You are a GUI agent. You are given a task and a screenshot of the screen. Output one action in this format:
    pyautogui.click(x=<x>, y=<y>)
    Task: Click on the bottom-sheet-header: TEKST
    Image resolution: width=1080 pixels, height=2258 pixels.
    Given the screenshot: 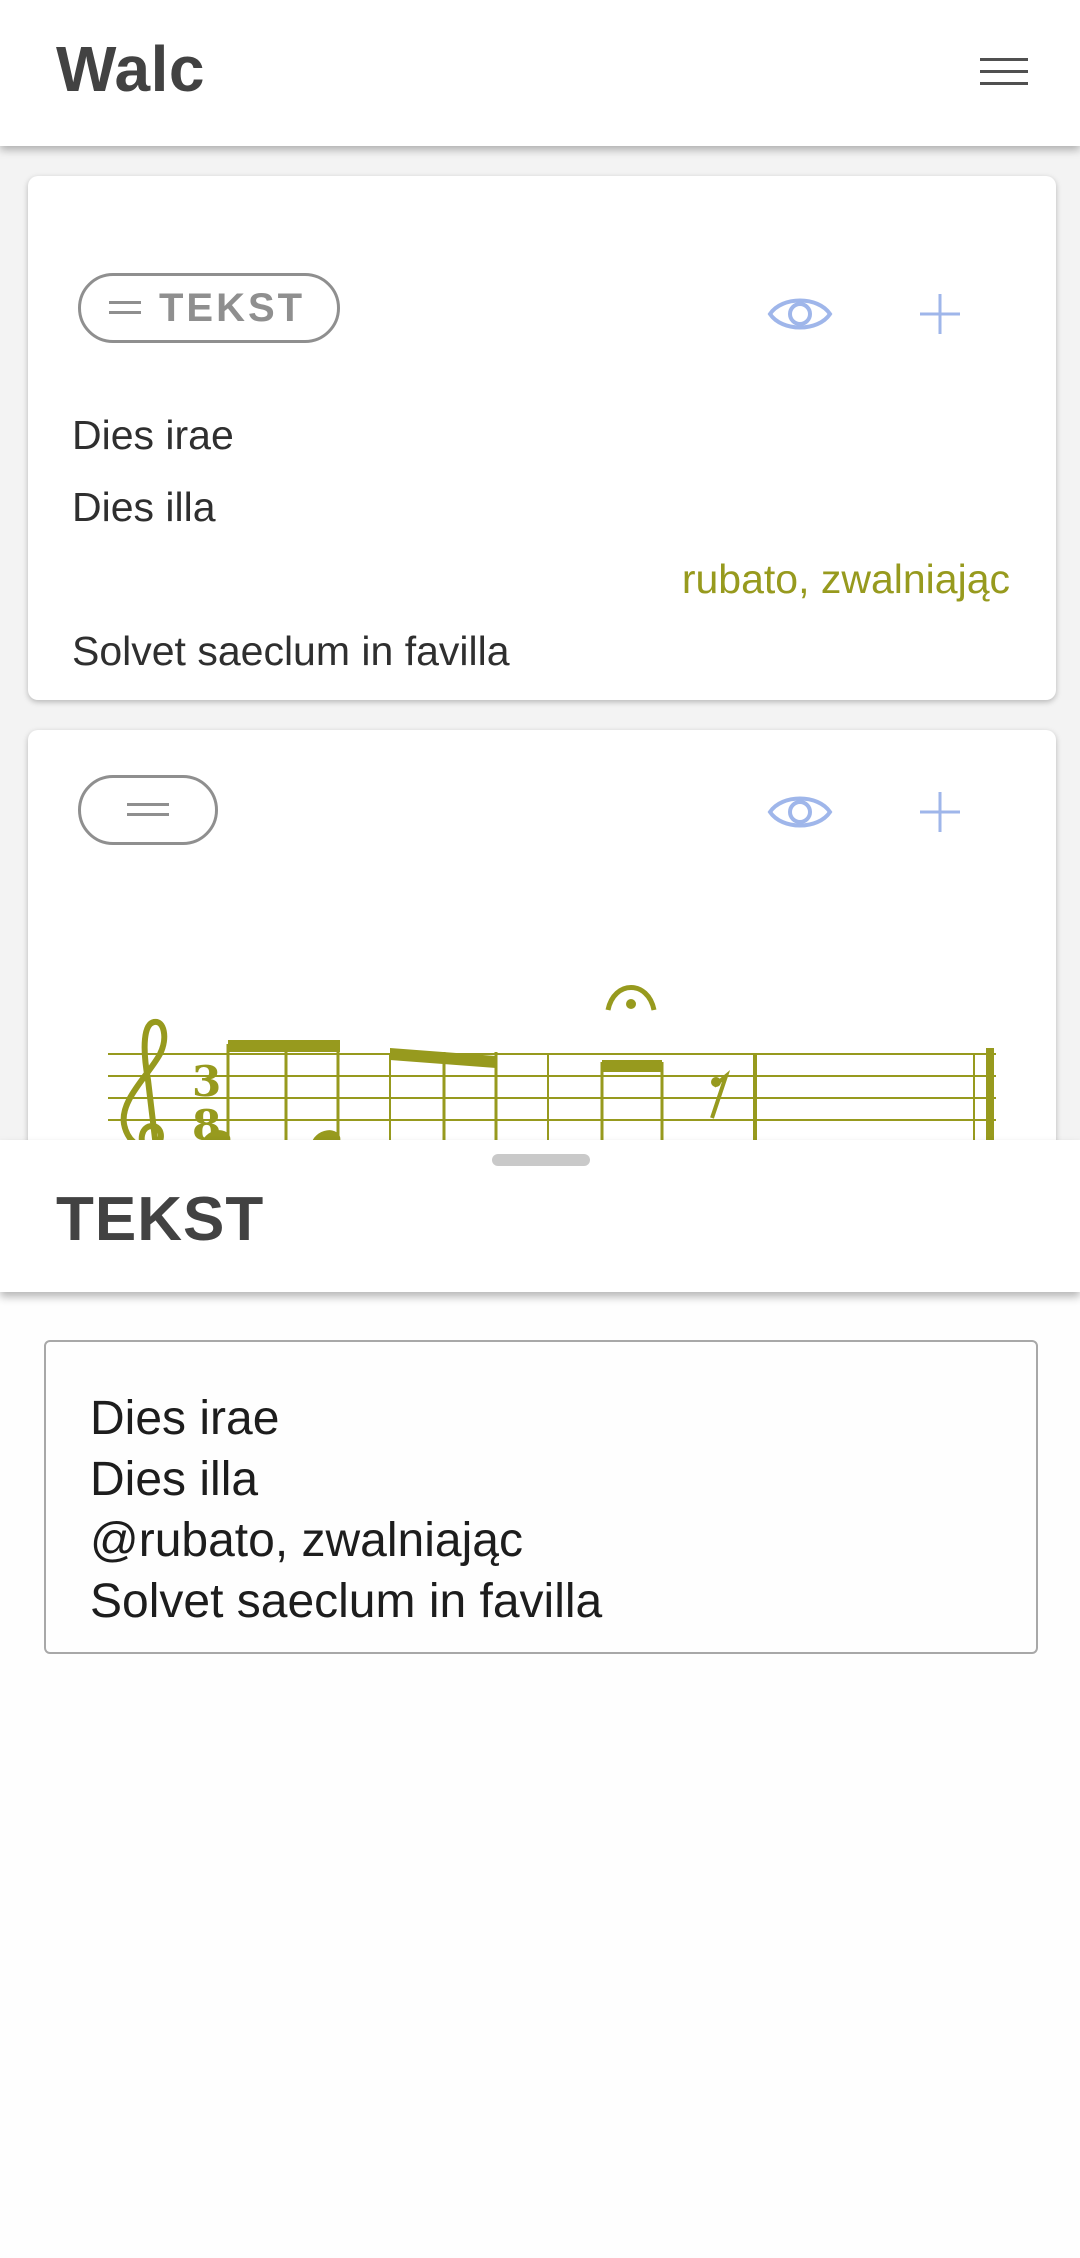 What is the action you would take?
    pyautogui.click(x=540, y=1216)
    